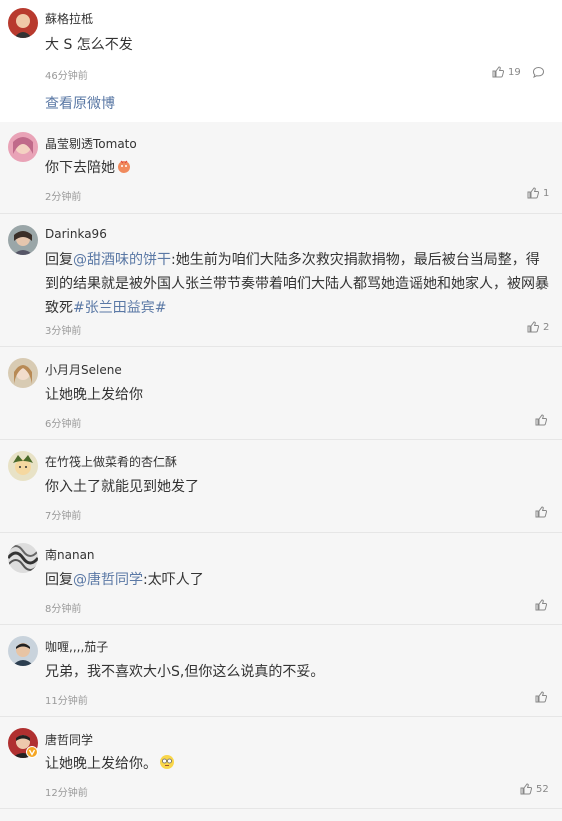 This screenshot has width=562, height=821. I want to click on comment-text: 让她晚上发给你。, so click(297, 764).